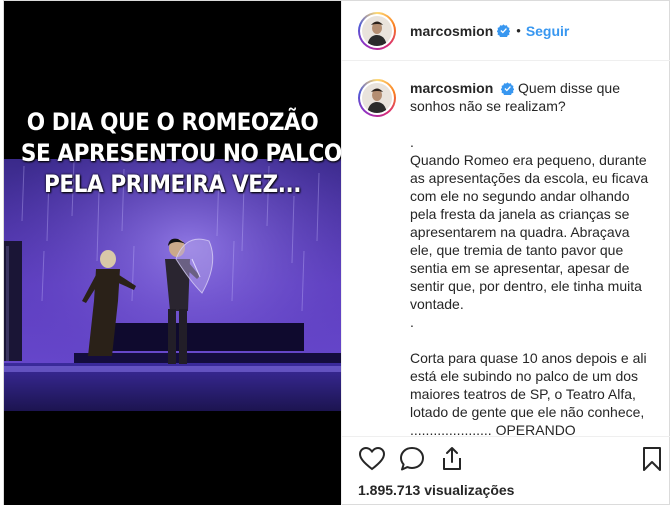 This screenshot has width=670, height=505. I want to click on caption-line: as apresentações da escola, eu ficava, so click(529, 178).